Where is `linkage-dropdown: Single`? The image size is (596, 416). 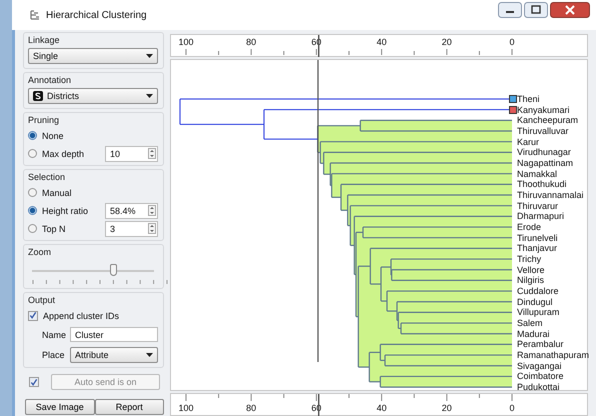
linkage-dropdown: Single is located at coordinates (93, 56).